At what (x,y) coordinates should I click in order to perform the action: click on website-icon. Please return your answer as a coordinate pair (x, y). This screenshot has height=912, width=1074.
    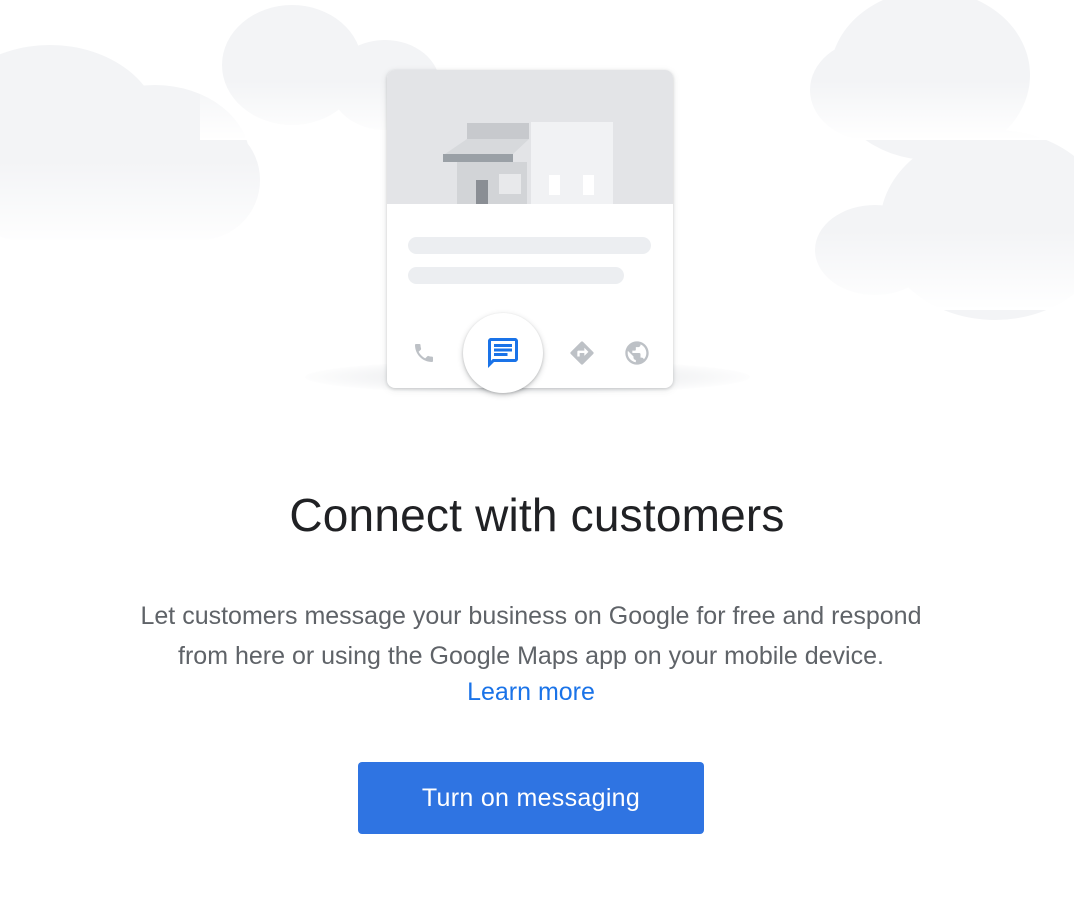
    Looking at the image, I should click on (637, 353).